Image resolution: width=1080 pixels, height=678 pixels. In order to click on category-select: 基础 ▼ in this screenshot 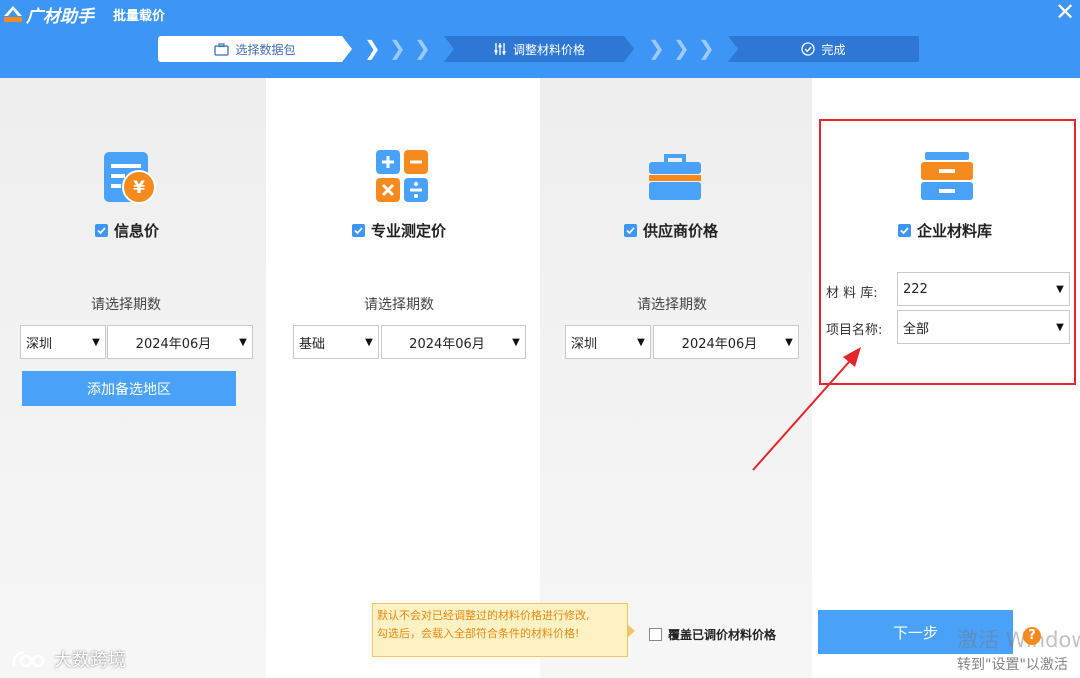, I will do `click(336, 342)`.